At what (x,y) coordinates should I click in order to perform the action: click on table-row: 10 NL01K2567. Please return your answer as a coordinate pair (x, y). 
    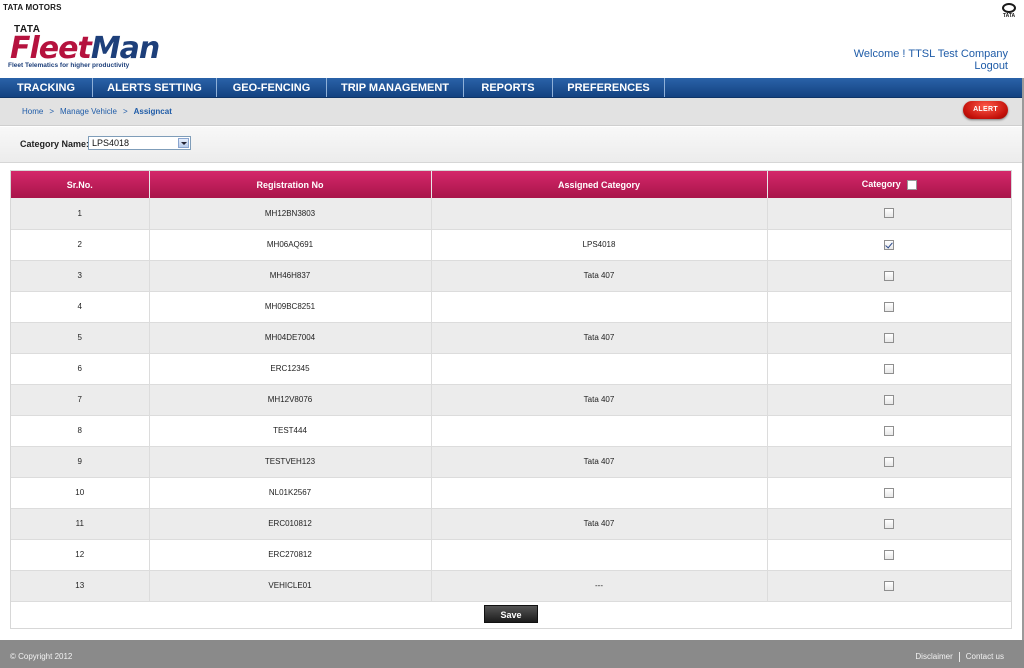
    Looking at the image, I should click on (511, 493).